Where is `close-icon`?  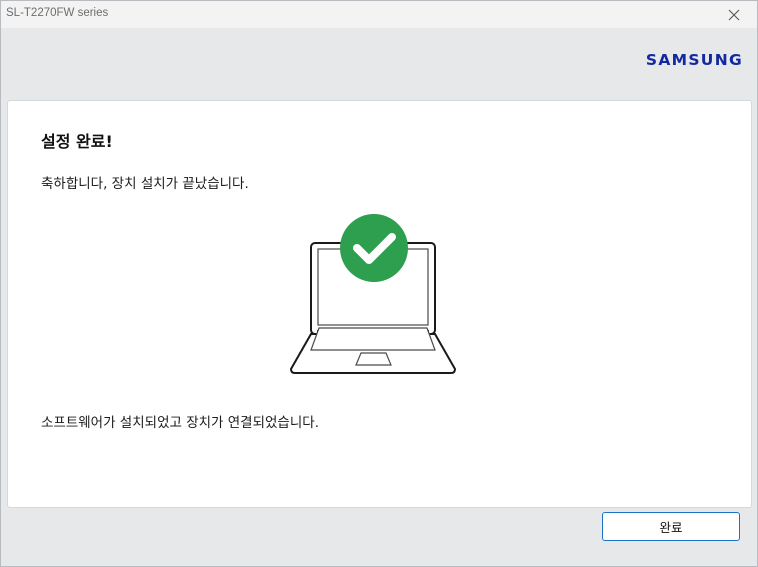
close-icon is located at coordinates (734, 14).